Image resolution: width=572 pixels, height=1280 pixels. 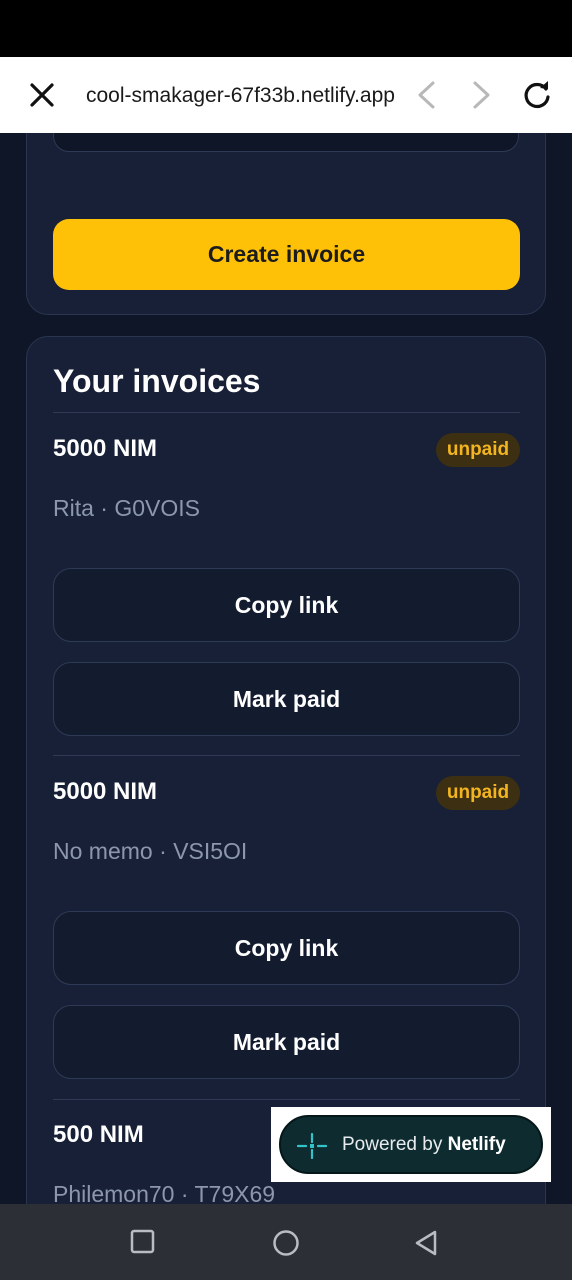 What do you see at coordinates (426, 95) in the screenshot?
I see `back-icon` at bounding box center [426, 95].